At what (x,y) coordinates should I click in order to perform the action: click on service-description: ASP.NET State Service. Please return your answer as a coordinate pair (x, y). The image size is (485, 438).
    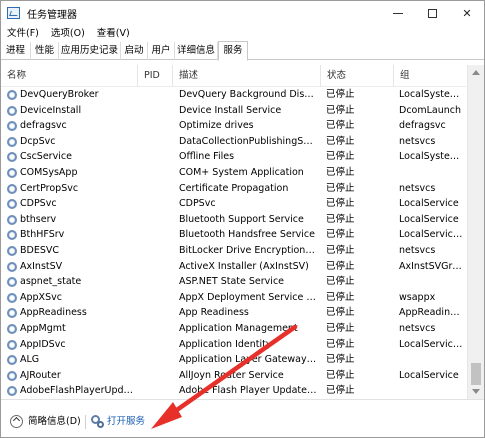
    Looking at the image, I should click on (232, 282).